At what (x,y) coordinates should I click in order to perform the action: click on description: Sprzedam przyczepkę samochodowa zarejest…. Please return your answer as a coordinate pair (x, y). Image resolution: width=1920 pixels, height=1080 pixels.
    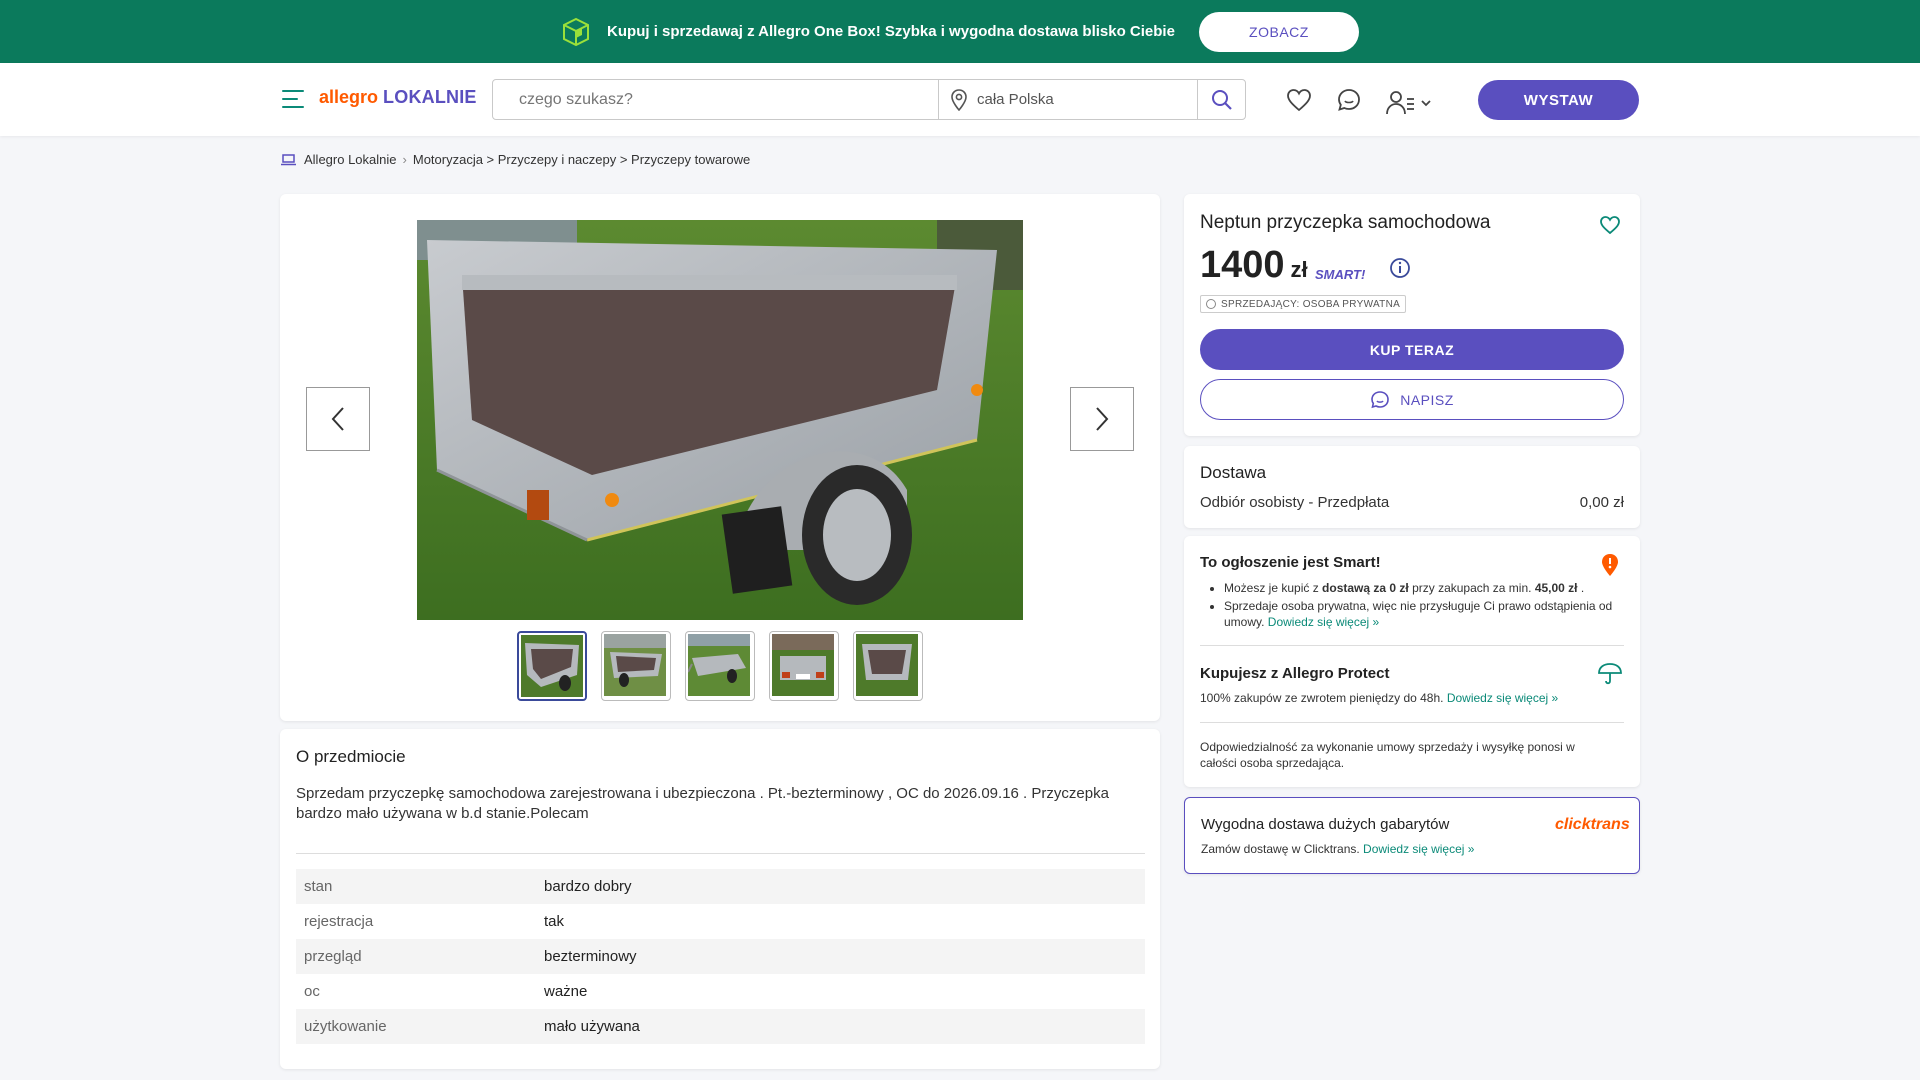
    Looking at the image, I should click on (702, 803).